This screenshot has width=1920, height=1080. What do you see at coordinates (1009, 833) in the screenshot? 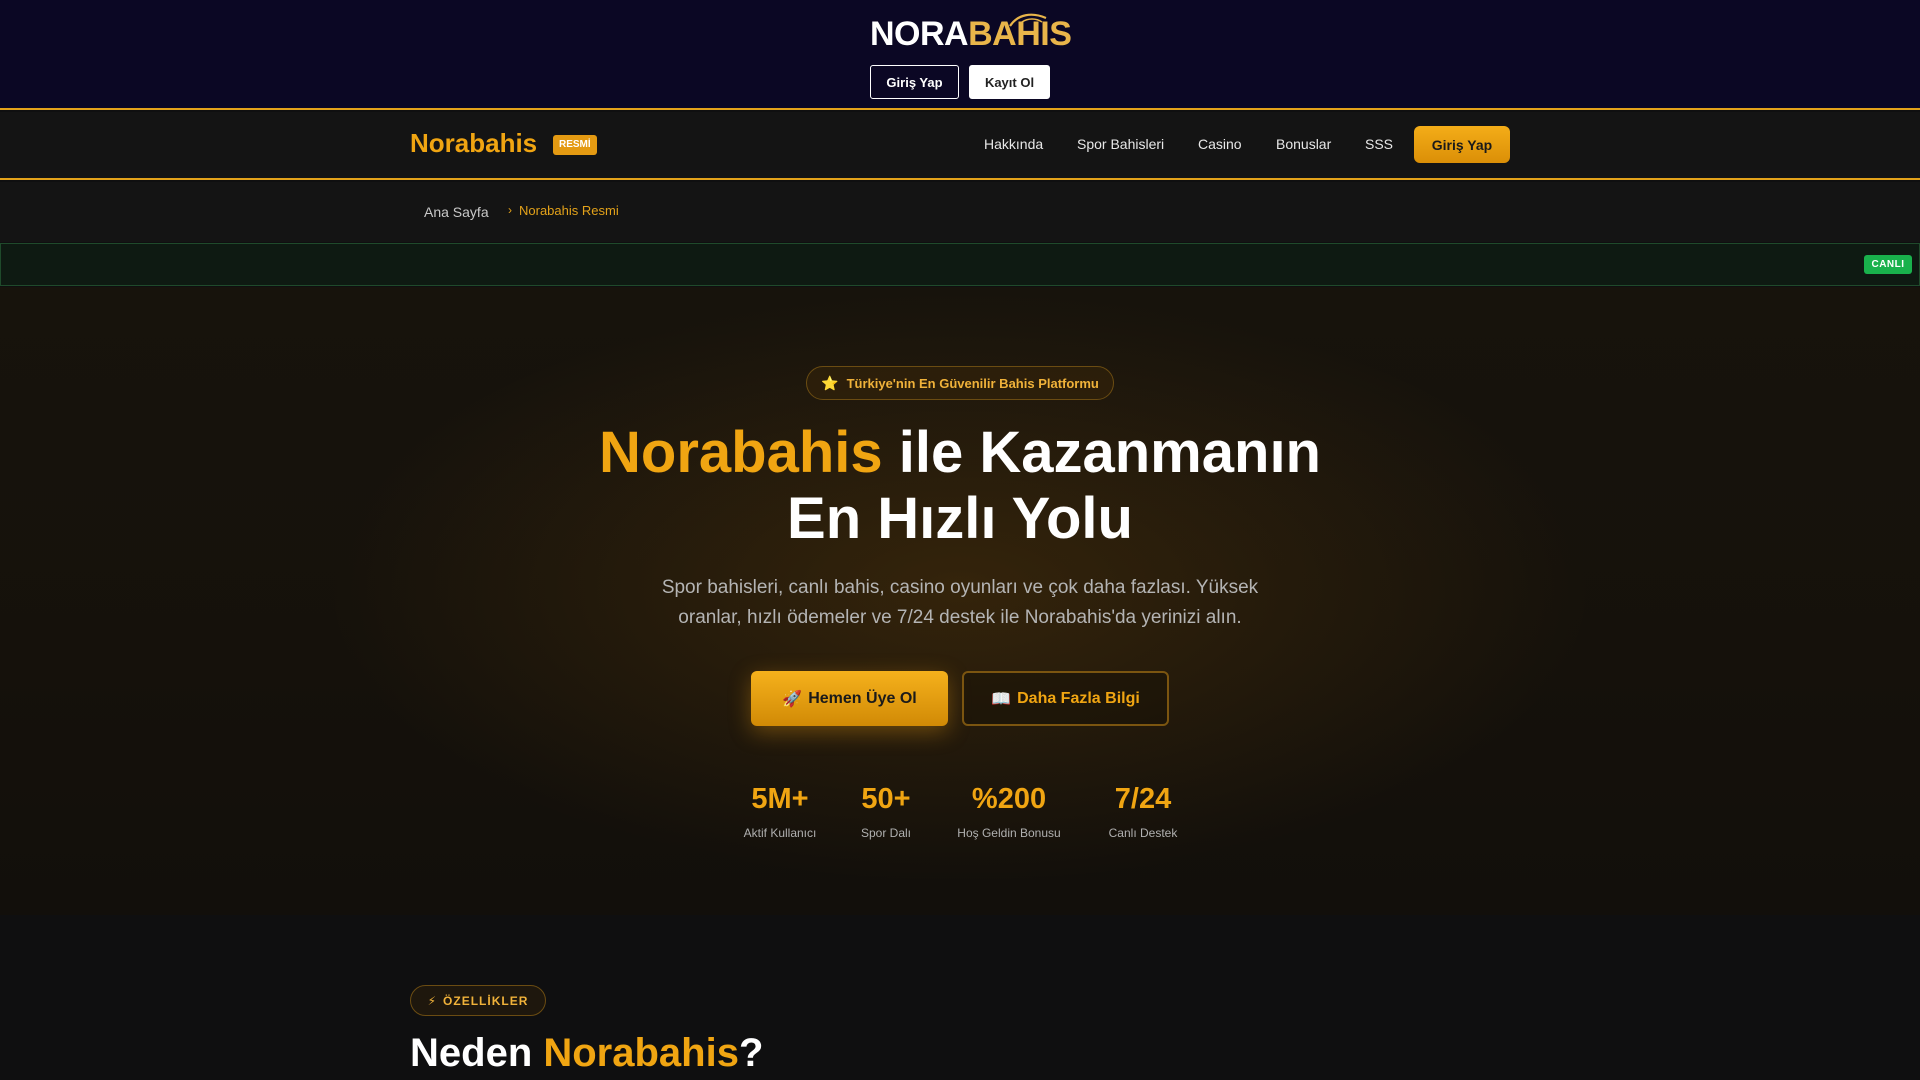
I see `stat-label: Hoş Geldin Bonusu` at bounding box center [1009, 833].